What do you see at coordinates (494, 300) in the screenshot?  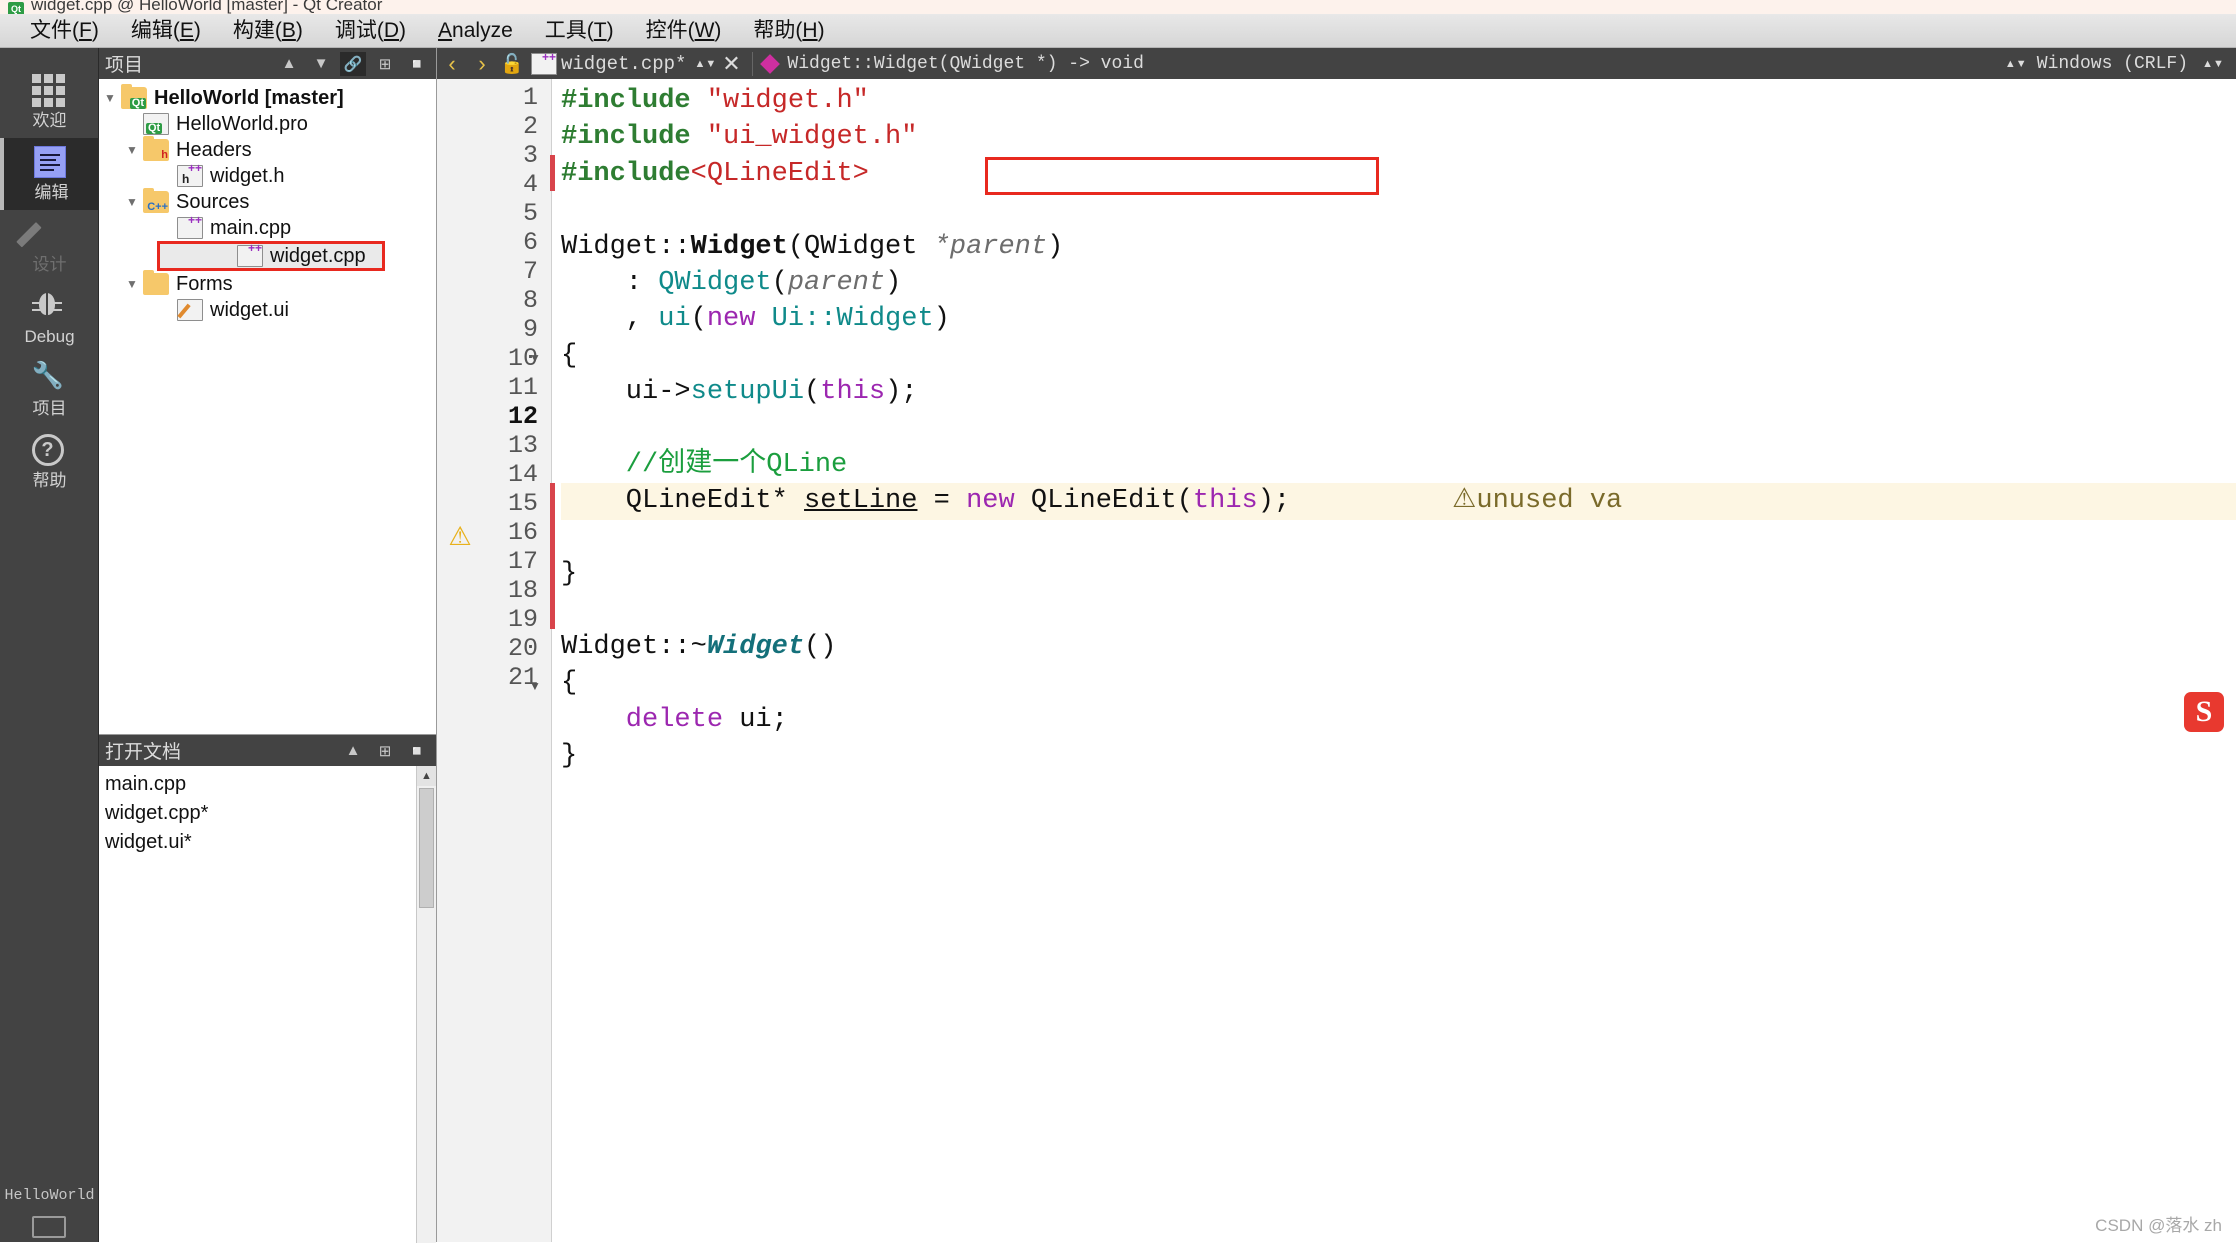 I see `line-number: 8` at bounding box center [494, 300].